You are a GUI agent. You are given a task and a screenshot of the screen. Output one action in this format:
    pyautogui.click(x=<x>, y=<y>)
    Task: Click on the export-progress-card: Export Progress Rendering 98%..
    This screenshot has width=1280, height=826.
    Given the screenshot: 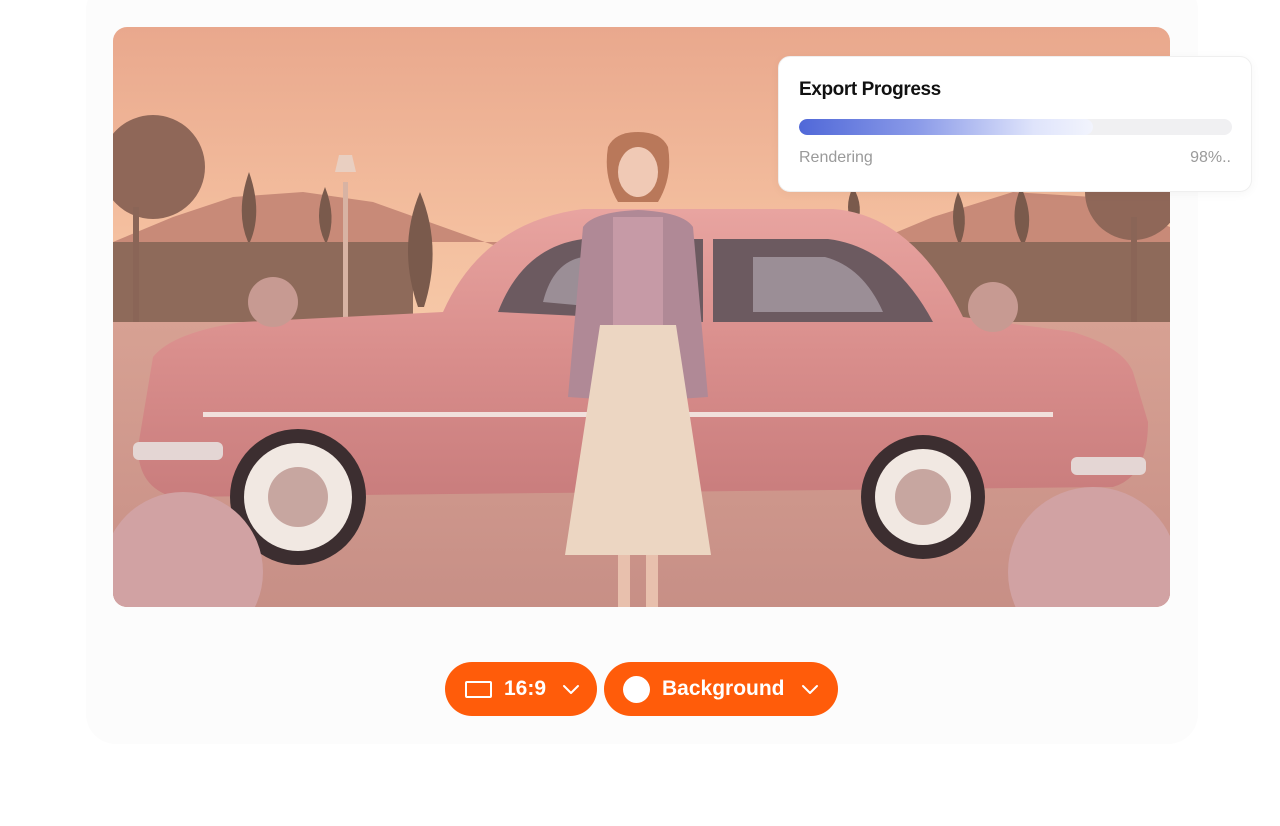 What is the action you would take?
    pyautogui.click(x=1015, y=124)
    